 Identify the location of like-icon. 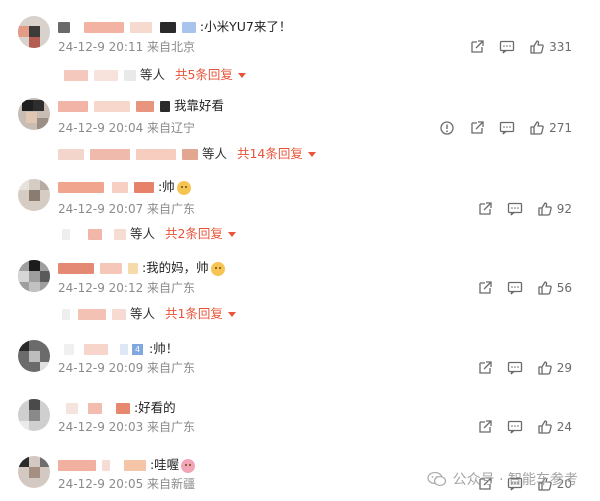
(545, 368).